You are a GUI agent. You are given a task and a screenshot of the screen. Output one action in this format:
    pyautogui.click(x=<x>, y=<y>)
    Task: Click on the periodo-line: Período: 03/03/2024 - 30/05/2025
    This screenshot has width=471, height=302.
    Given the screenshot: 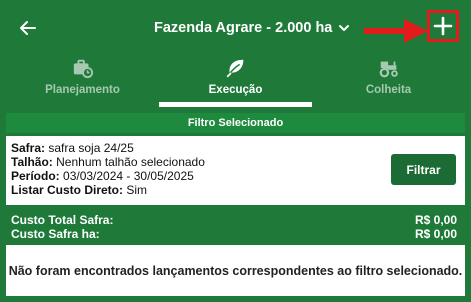 What is the action you would take?
    pyautogui.click(x=108, y=176)
    